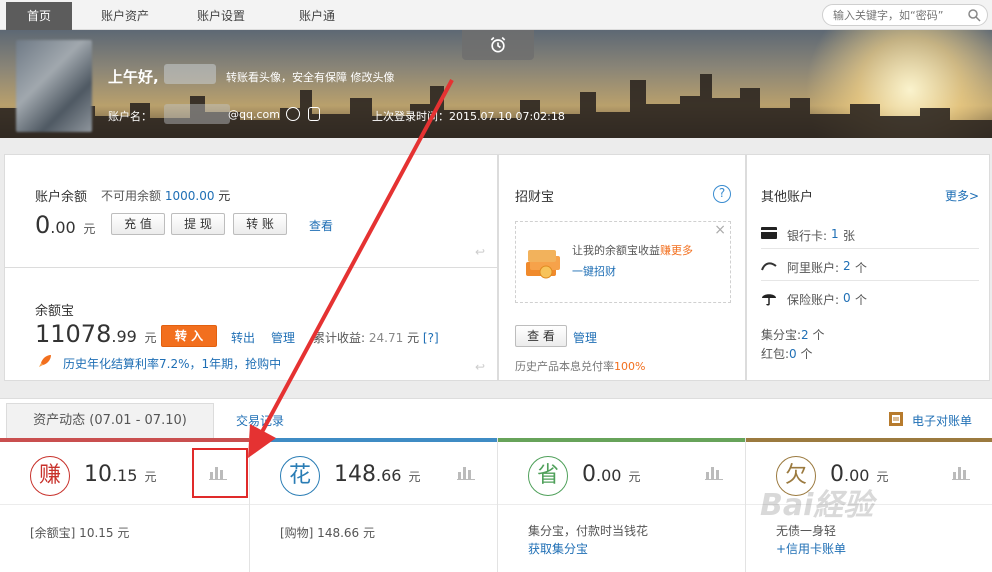  Describe the element at coordinates (896, 419) in the screenshot. I see `statement-icon` at that location.